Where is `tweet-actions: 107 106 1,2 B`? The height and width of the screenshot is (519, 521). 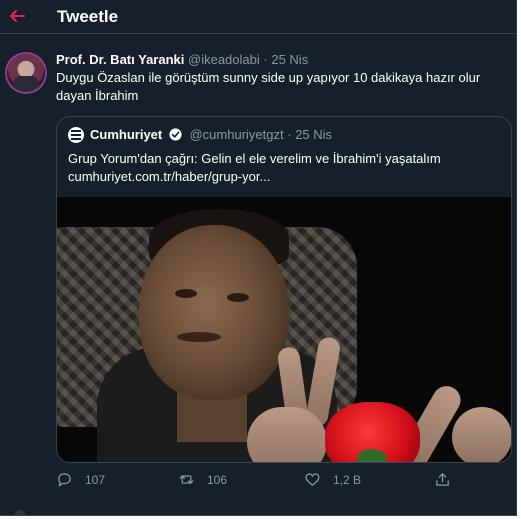
tweet-actions: 107 106 1,2 B is located at coordinates (276, 482).